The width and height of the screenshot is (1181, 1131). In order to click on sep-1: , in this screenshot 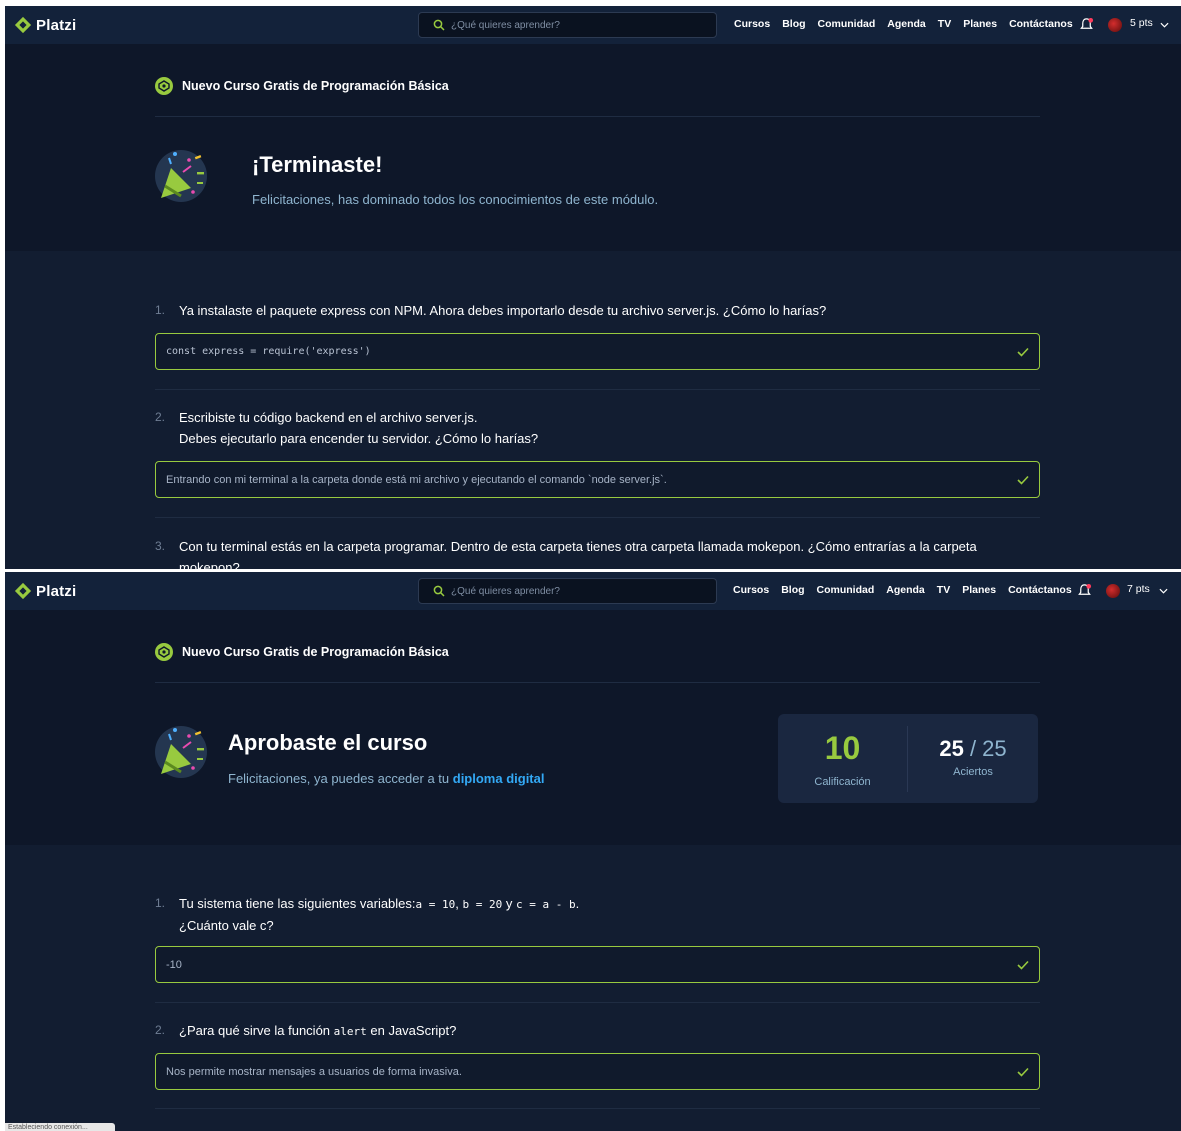, I will do `click(459, 903)`.